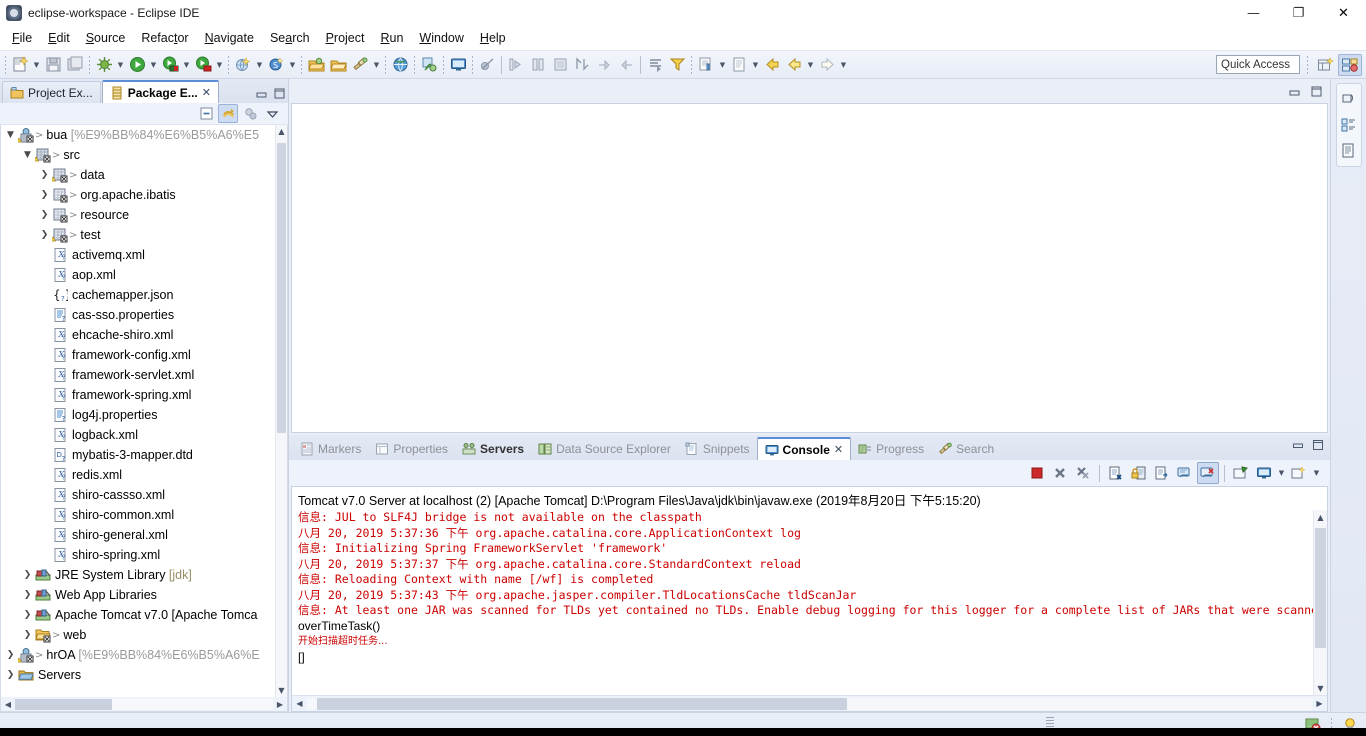 The height and width of the screenshot is (736, 1366). I want to click on back-dropdown-icon: ▼, so click(810, 65).